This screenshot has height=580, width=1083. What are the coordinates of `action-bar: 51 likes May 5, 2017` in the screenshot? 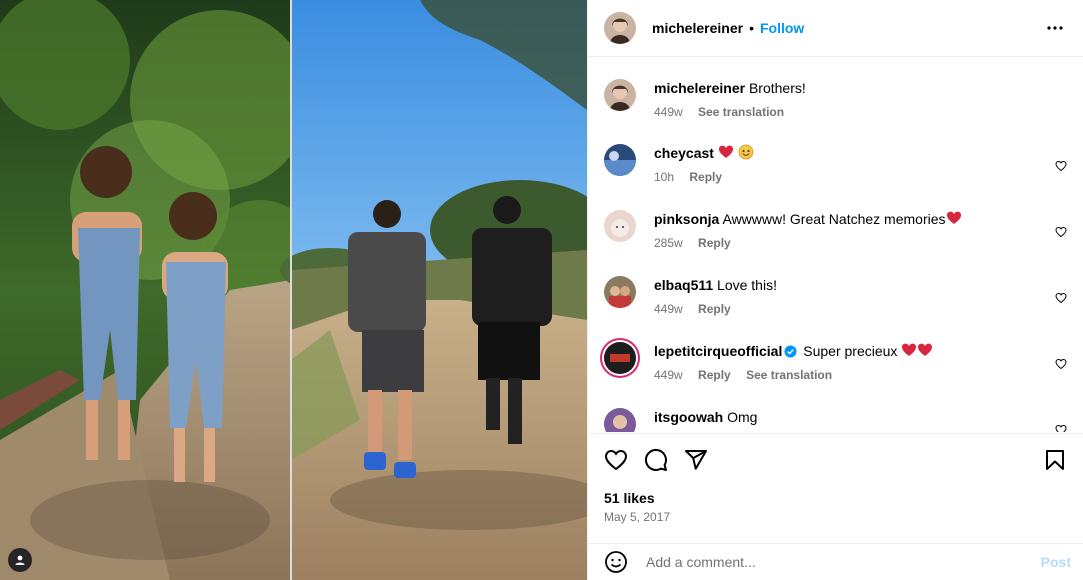 It's located at (835, 488).